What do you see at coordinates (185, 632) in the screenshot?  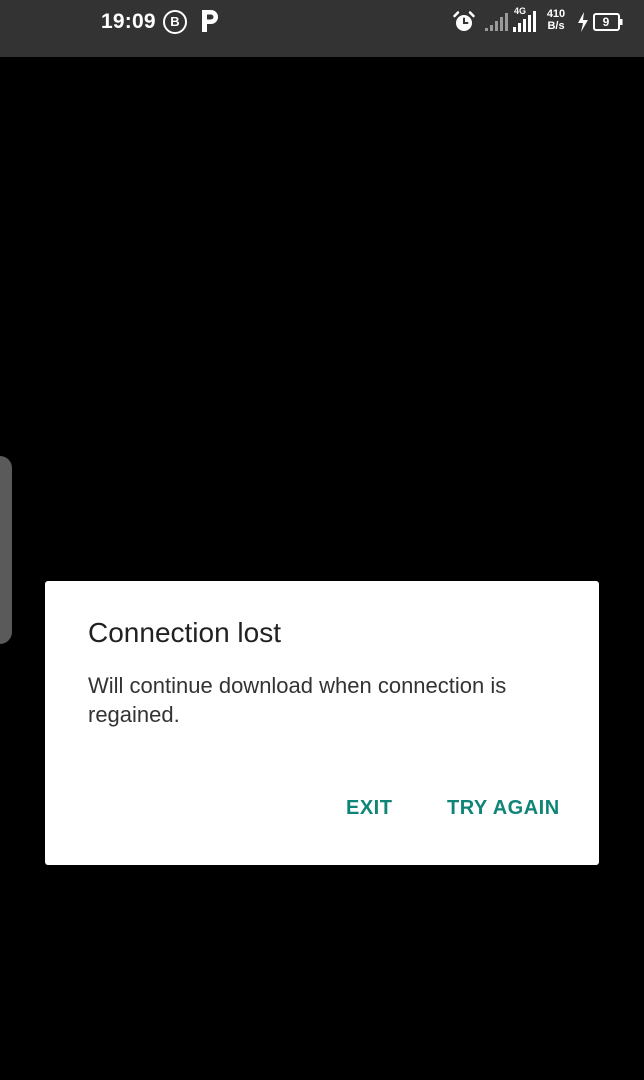 I see `dialog-title: Connection lost` at bounding box center [185, 632].